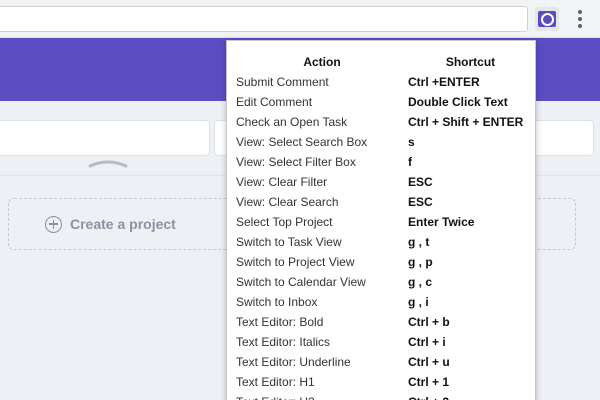 The width and height of the screenshot is (600, 400). What do you see at coordinates (123, 224) in the screenshot?
I see `create-project-label: Create a project` at bounding box center [123, 224].